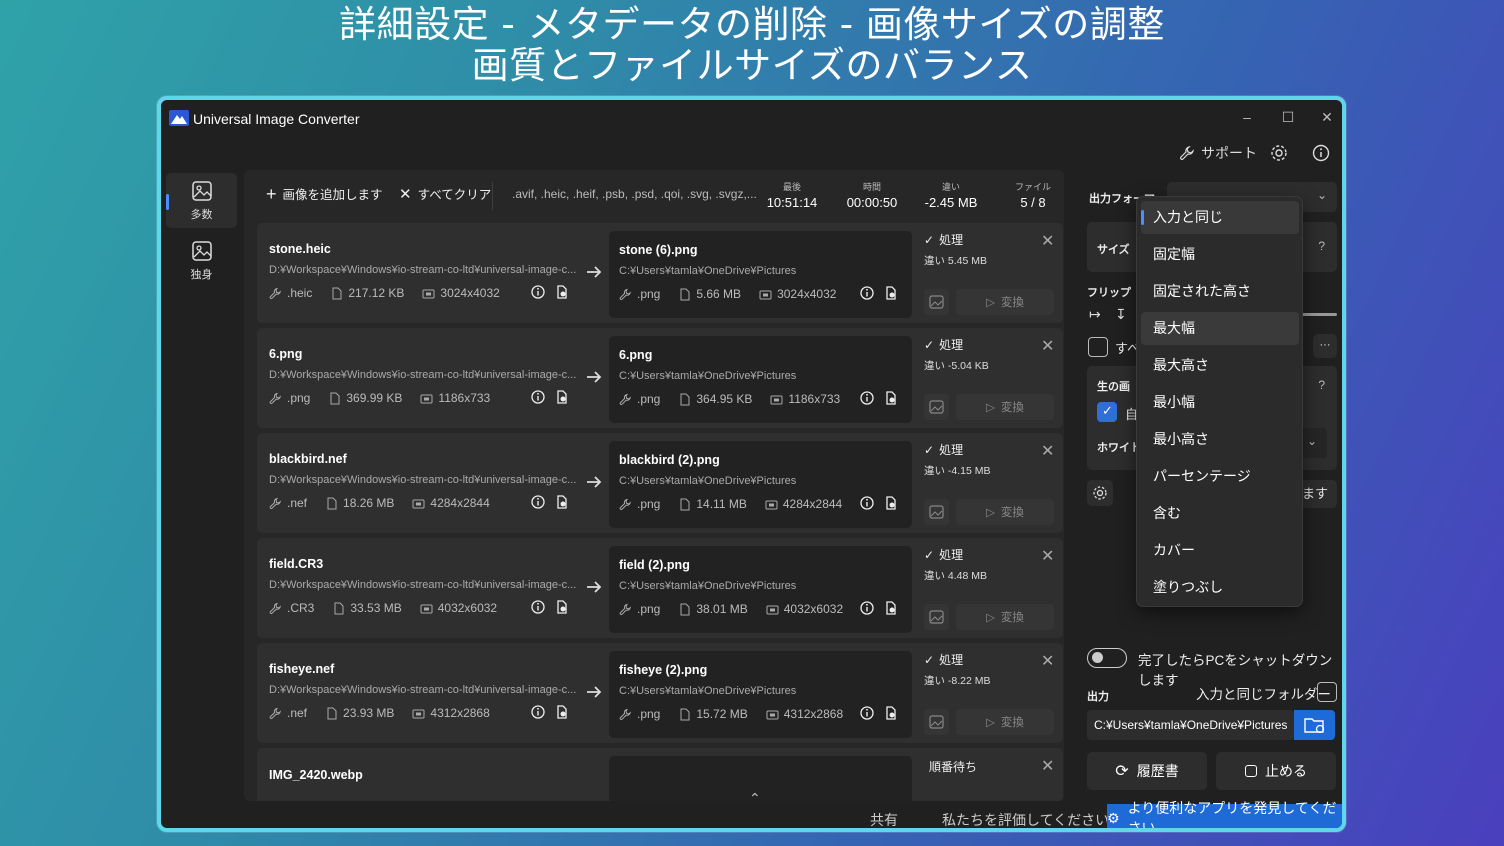 The width and height of the screenshot is (1504, 846). What do you see at coordinates (201, 260) in the screenshot?
I see `nav-item-single: 独身` at bounding box center [201, 260].